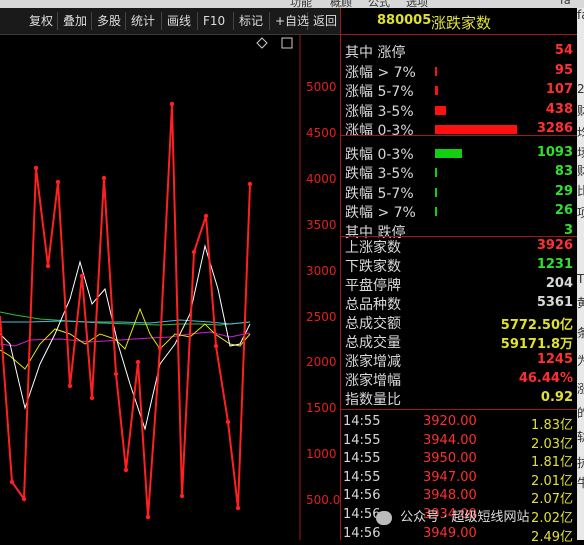 The image size is (584, 545). What do you see at coordinates (536, 325) in the screenshot?
I see `summary-value: 5772.50亿` at bounding box center [536, 325].